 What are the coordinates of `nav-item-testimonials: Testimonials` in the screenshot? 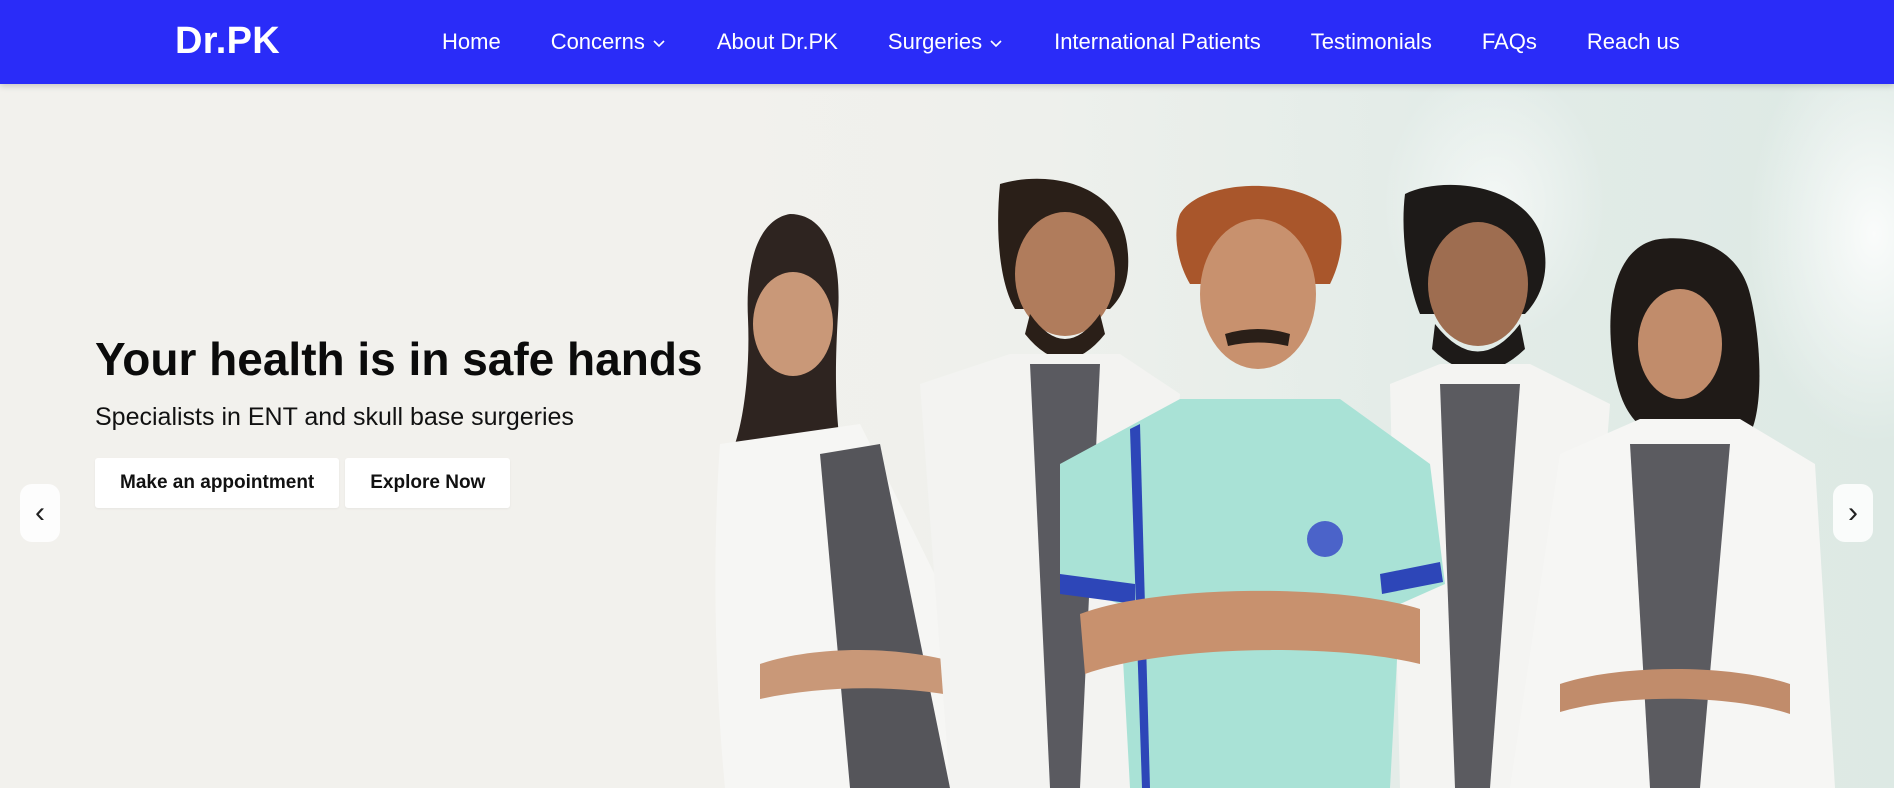 It's located at (1371, 42).